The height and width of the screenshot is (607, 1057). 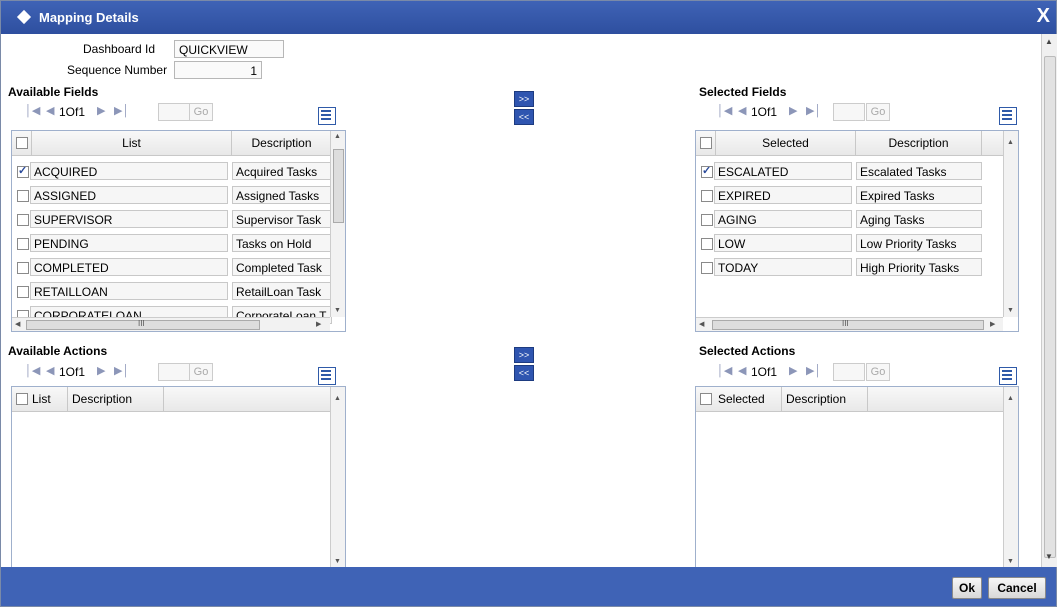 What do you see at coordinates (919, 195) in the screenshot?
I see `description-cell: Expired Tasks` at bounding box center [919, 195].